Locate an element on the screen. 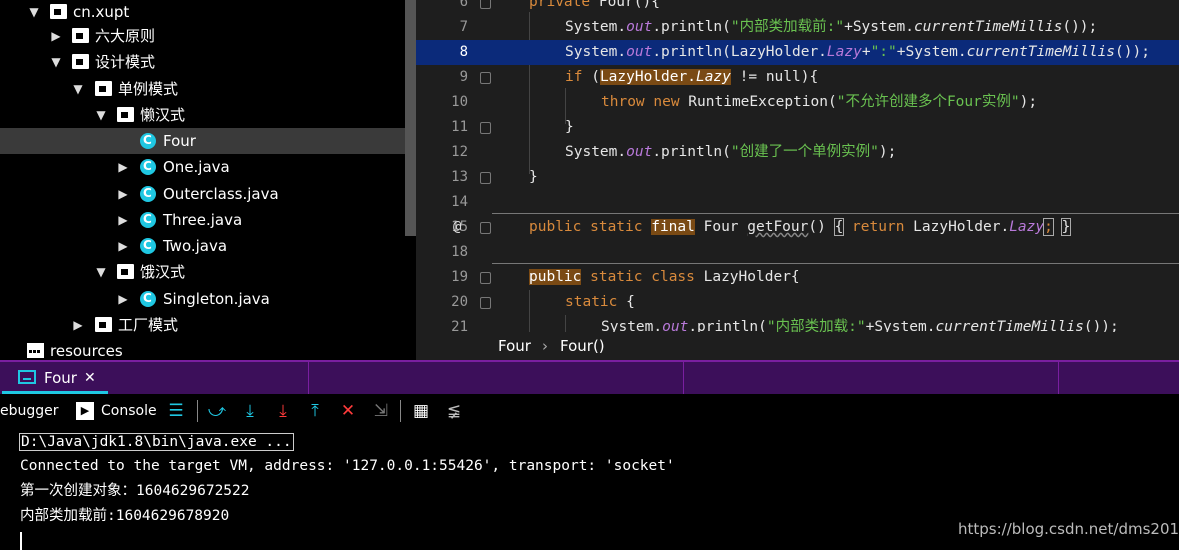 This screenshot has height=550, width=1179. tree-item-label: Three.java is located at coordinates (203, 220).